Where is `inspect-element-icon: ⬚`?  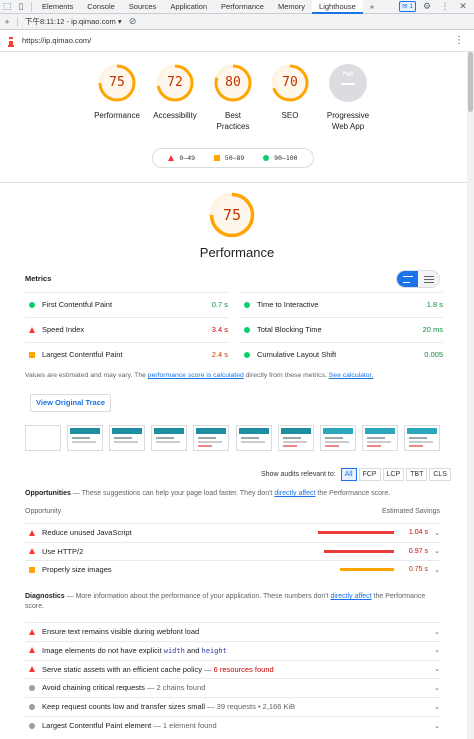 inspect-element-icon: ⬚ is located at coordinates (7, 7).